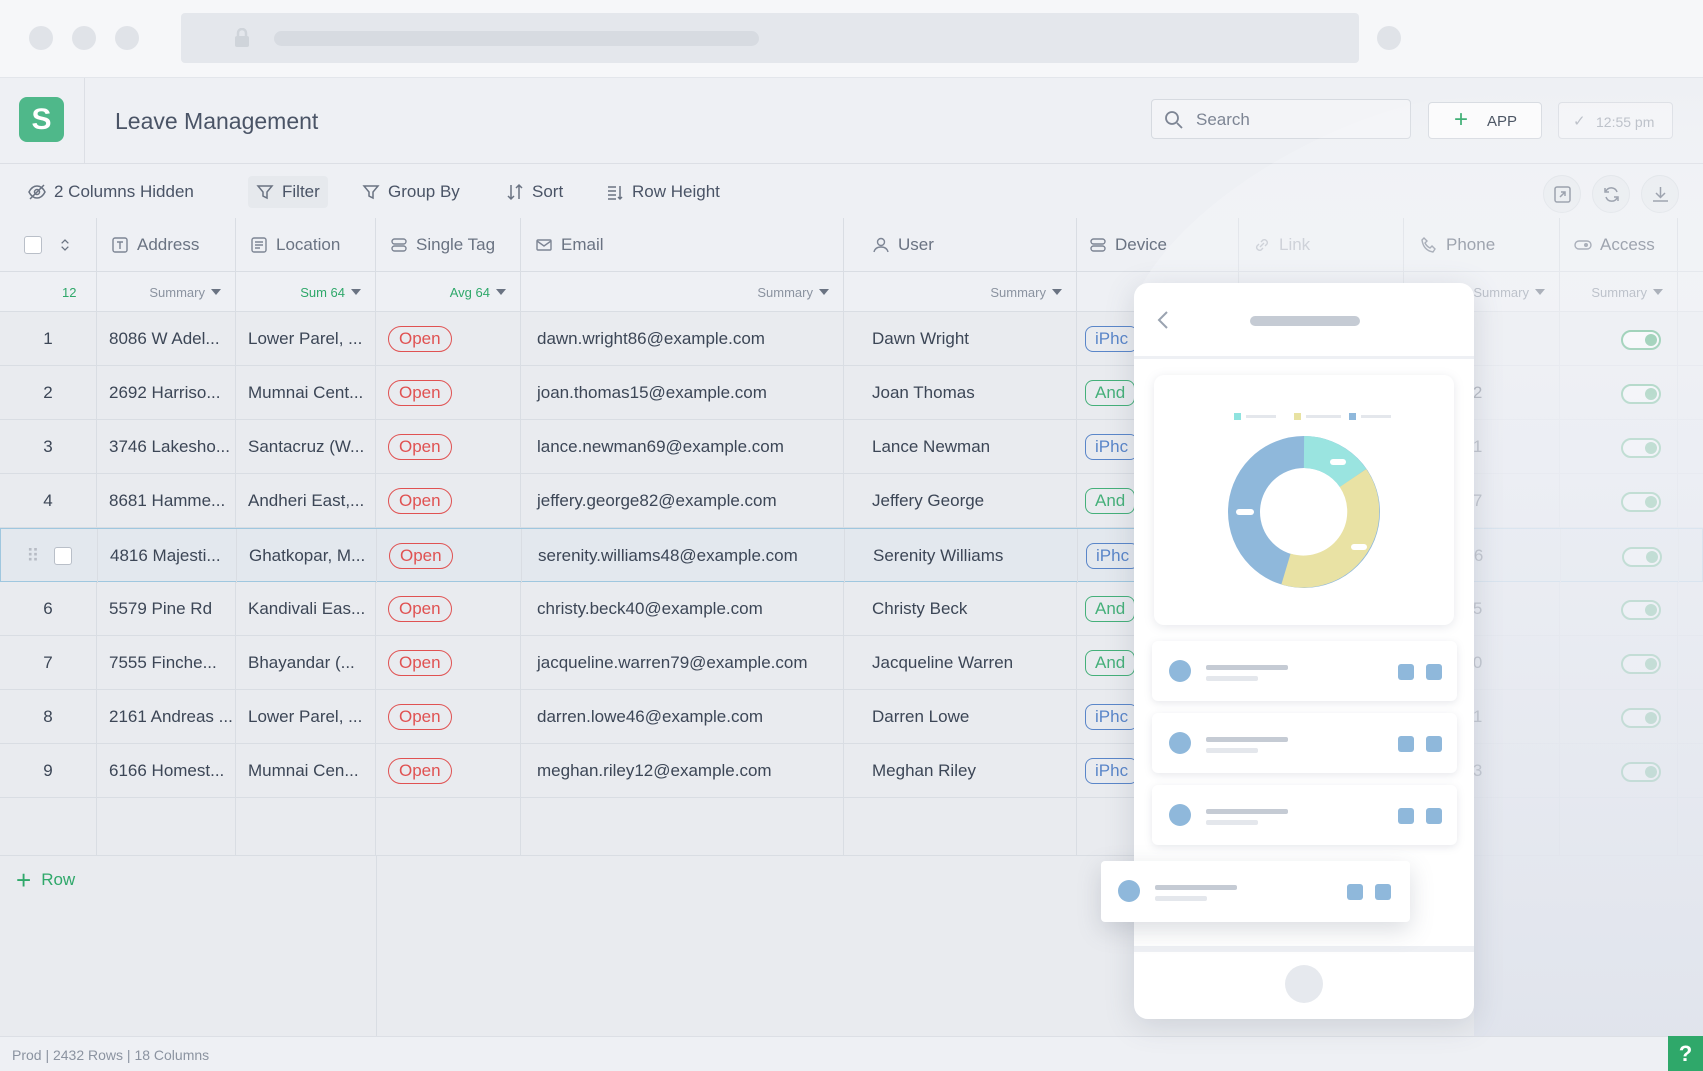 This screenshot has height=1071, width=1703. What do you see at coordinates (306, 245) in the screenshot?
I see `column-header-location: Location` at bounding box center [306, 245].